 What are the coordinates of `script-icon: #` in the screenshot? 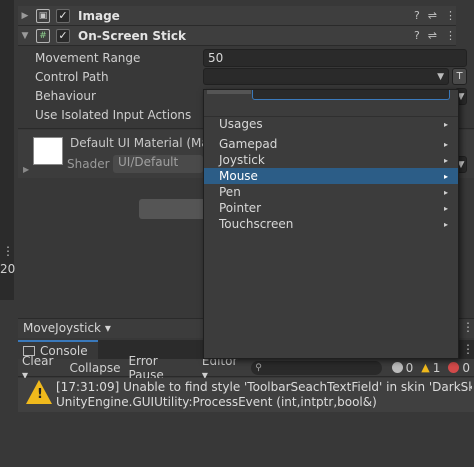 It's located at (43, 35).